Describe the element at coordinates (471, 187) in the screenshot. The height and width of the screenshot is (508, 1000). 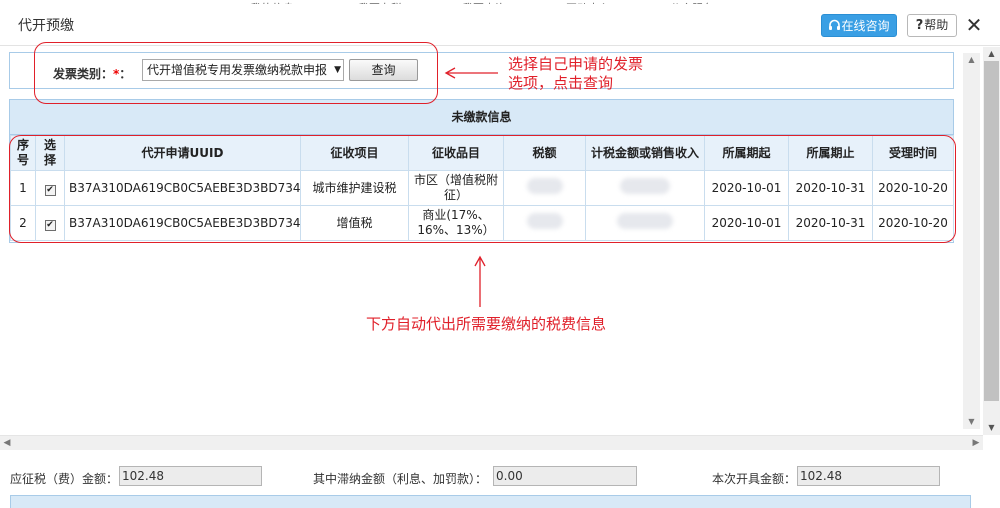
I see `annotation-arrows` at that location.